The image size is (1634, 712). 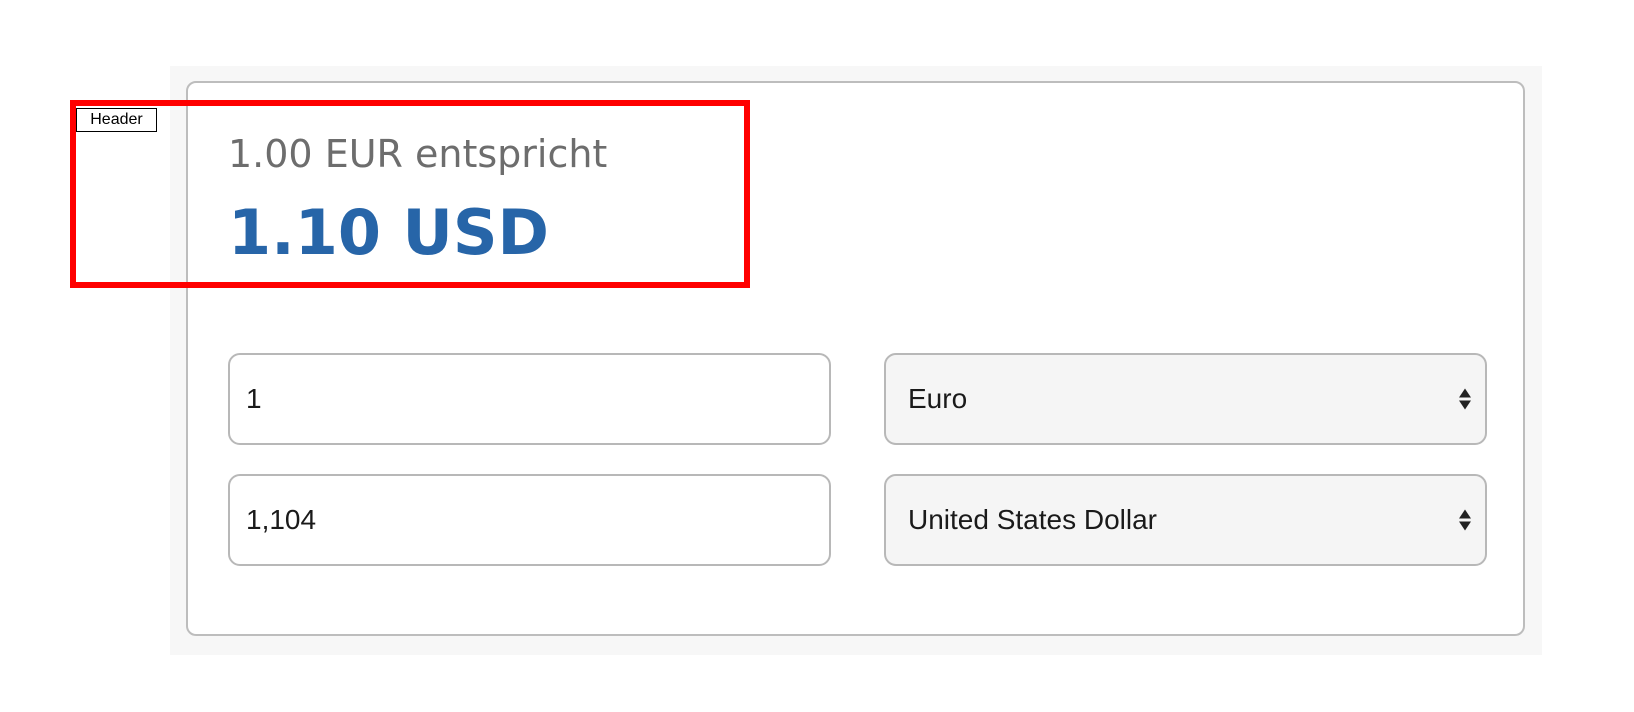 I want to click on to-amount-input, so click(x=529, y=520).